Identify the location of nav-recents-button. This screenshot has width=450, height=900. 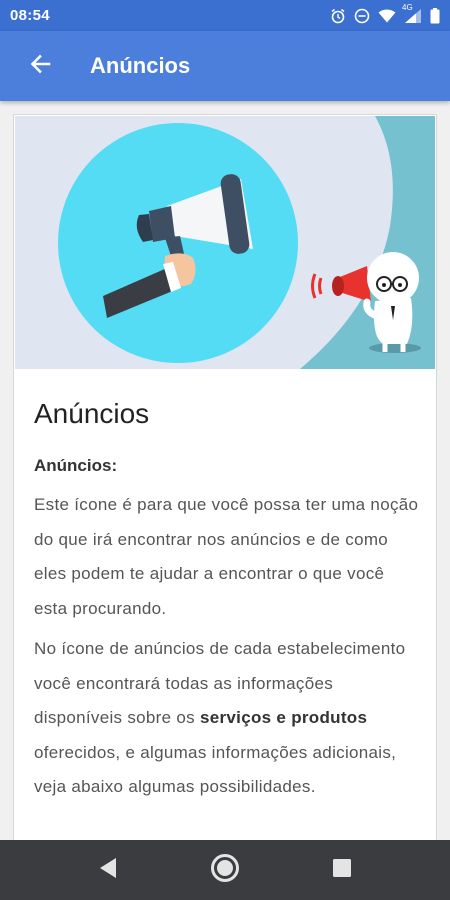
(342, 870).